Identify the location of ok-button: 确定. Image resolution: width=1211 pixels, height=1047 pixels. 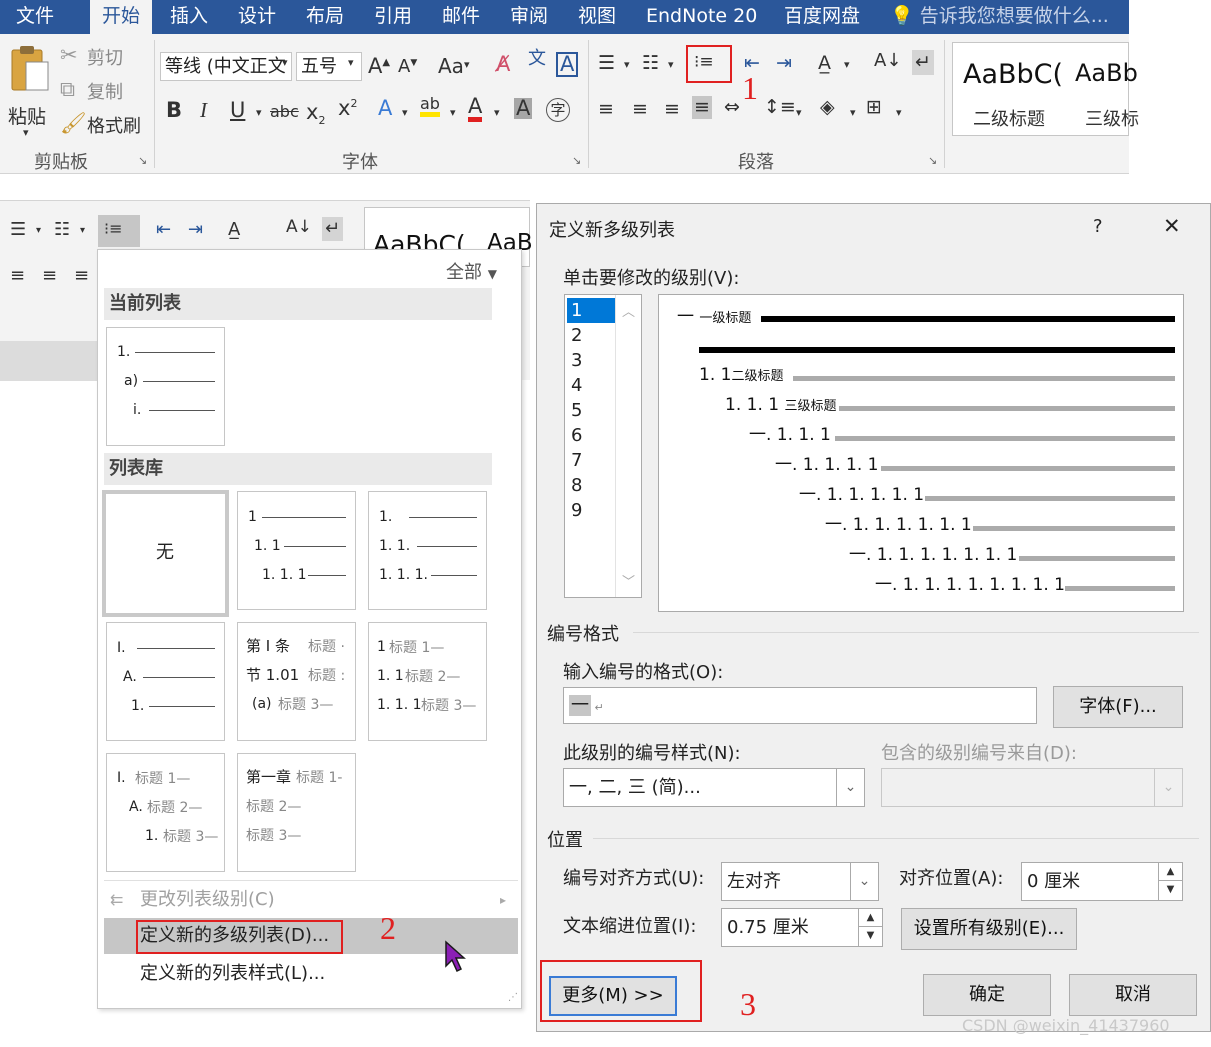
(987, 995).